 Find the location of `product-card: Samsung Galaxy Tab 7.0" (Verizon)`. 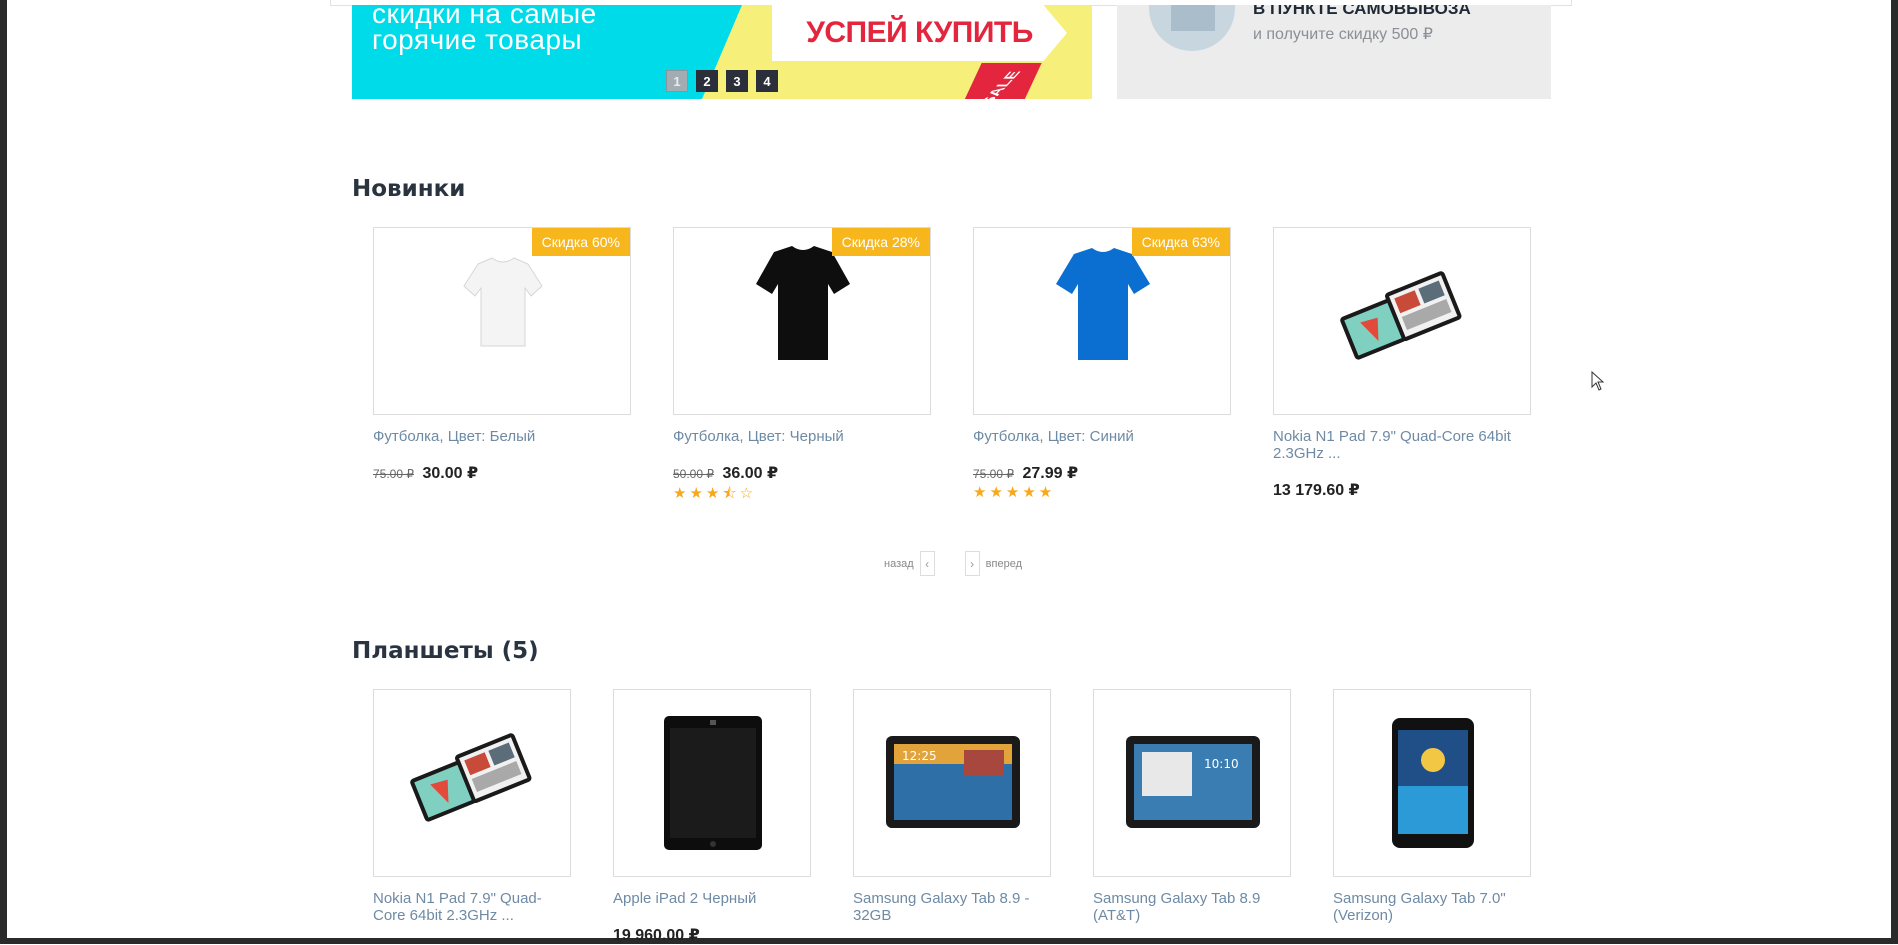

product-card: Samsung Galaxy Tab 7.0" (Verizon) is located at coordinates (1432, 814).